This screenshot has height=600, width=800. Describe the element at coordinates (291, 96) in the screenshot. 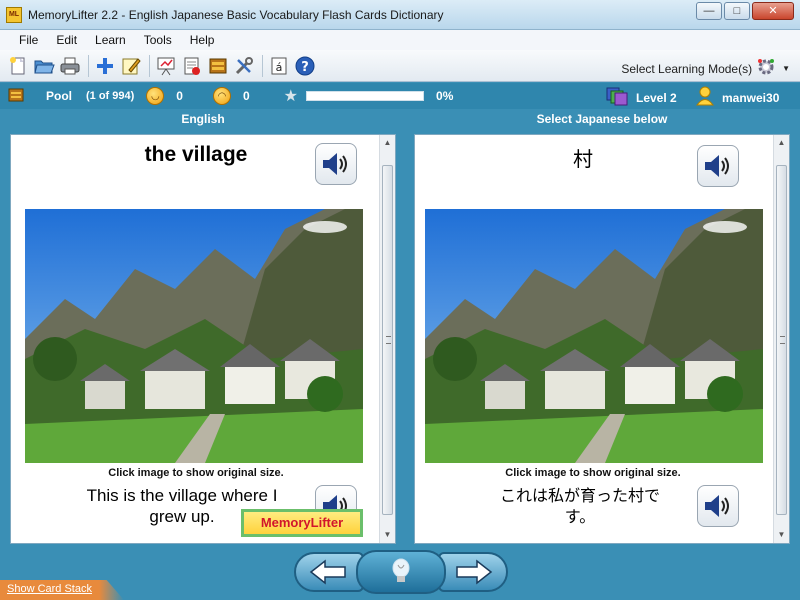

I see `star-icon: ★` at that location.